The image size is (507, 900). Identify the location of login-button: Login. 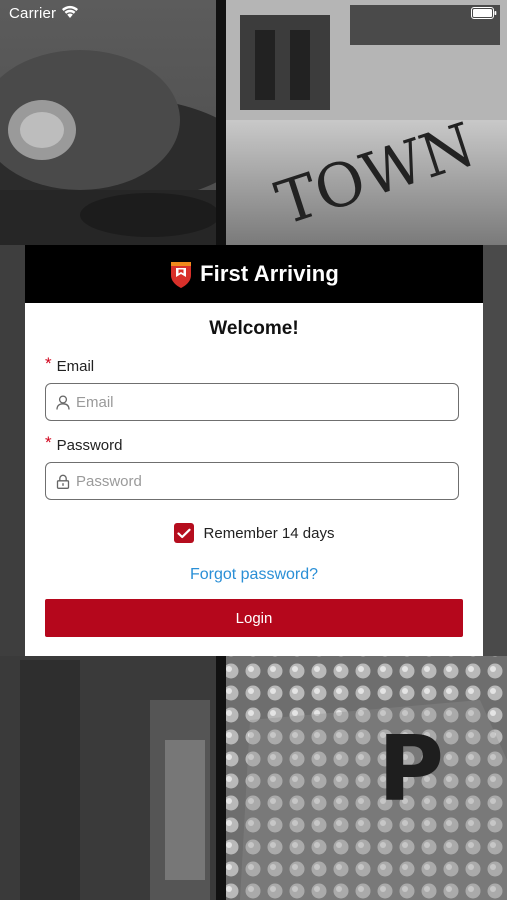
(254, 618).